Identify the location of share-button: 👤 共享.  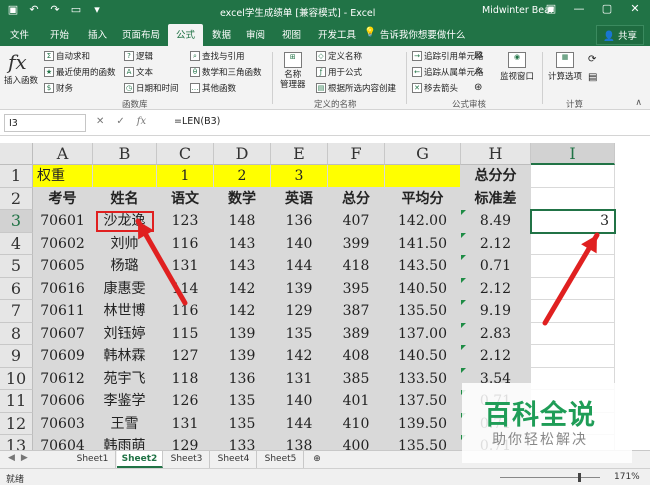
(620, 35).